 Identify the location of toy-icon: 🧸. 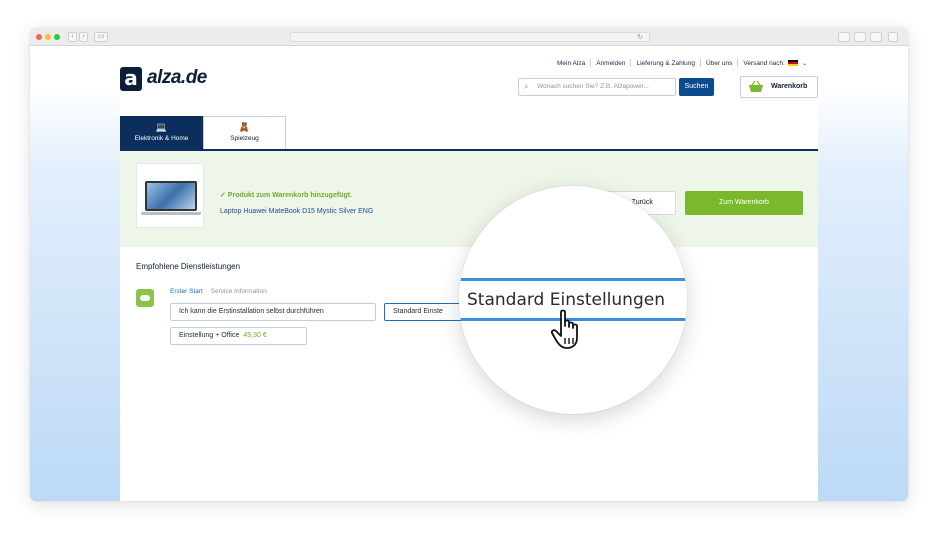
(244, 127).